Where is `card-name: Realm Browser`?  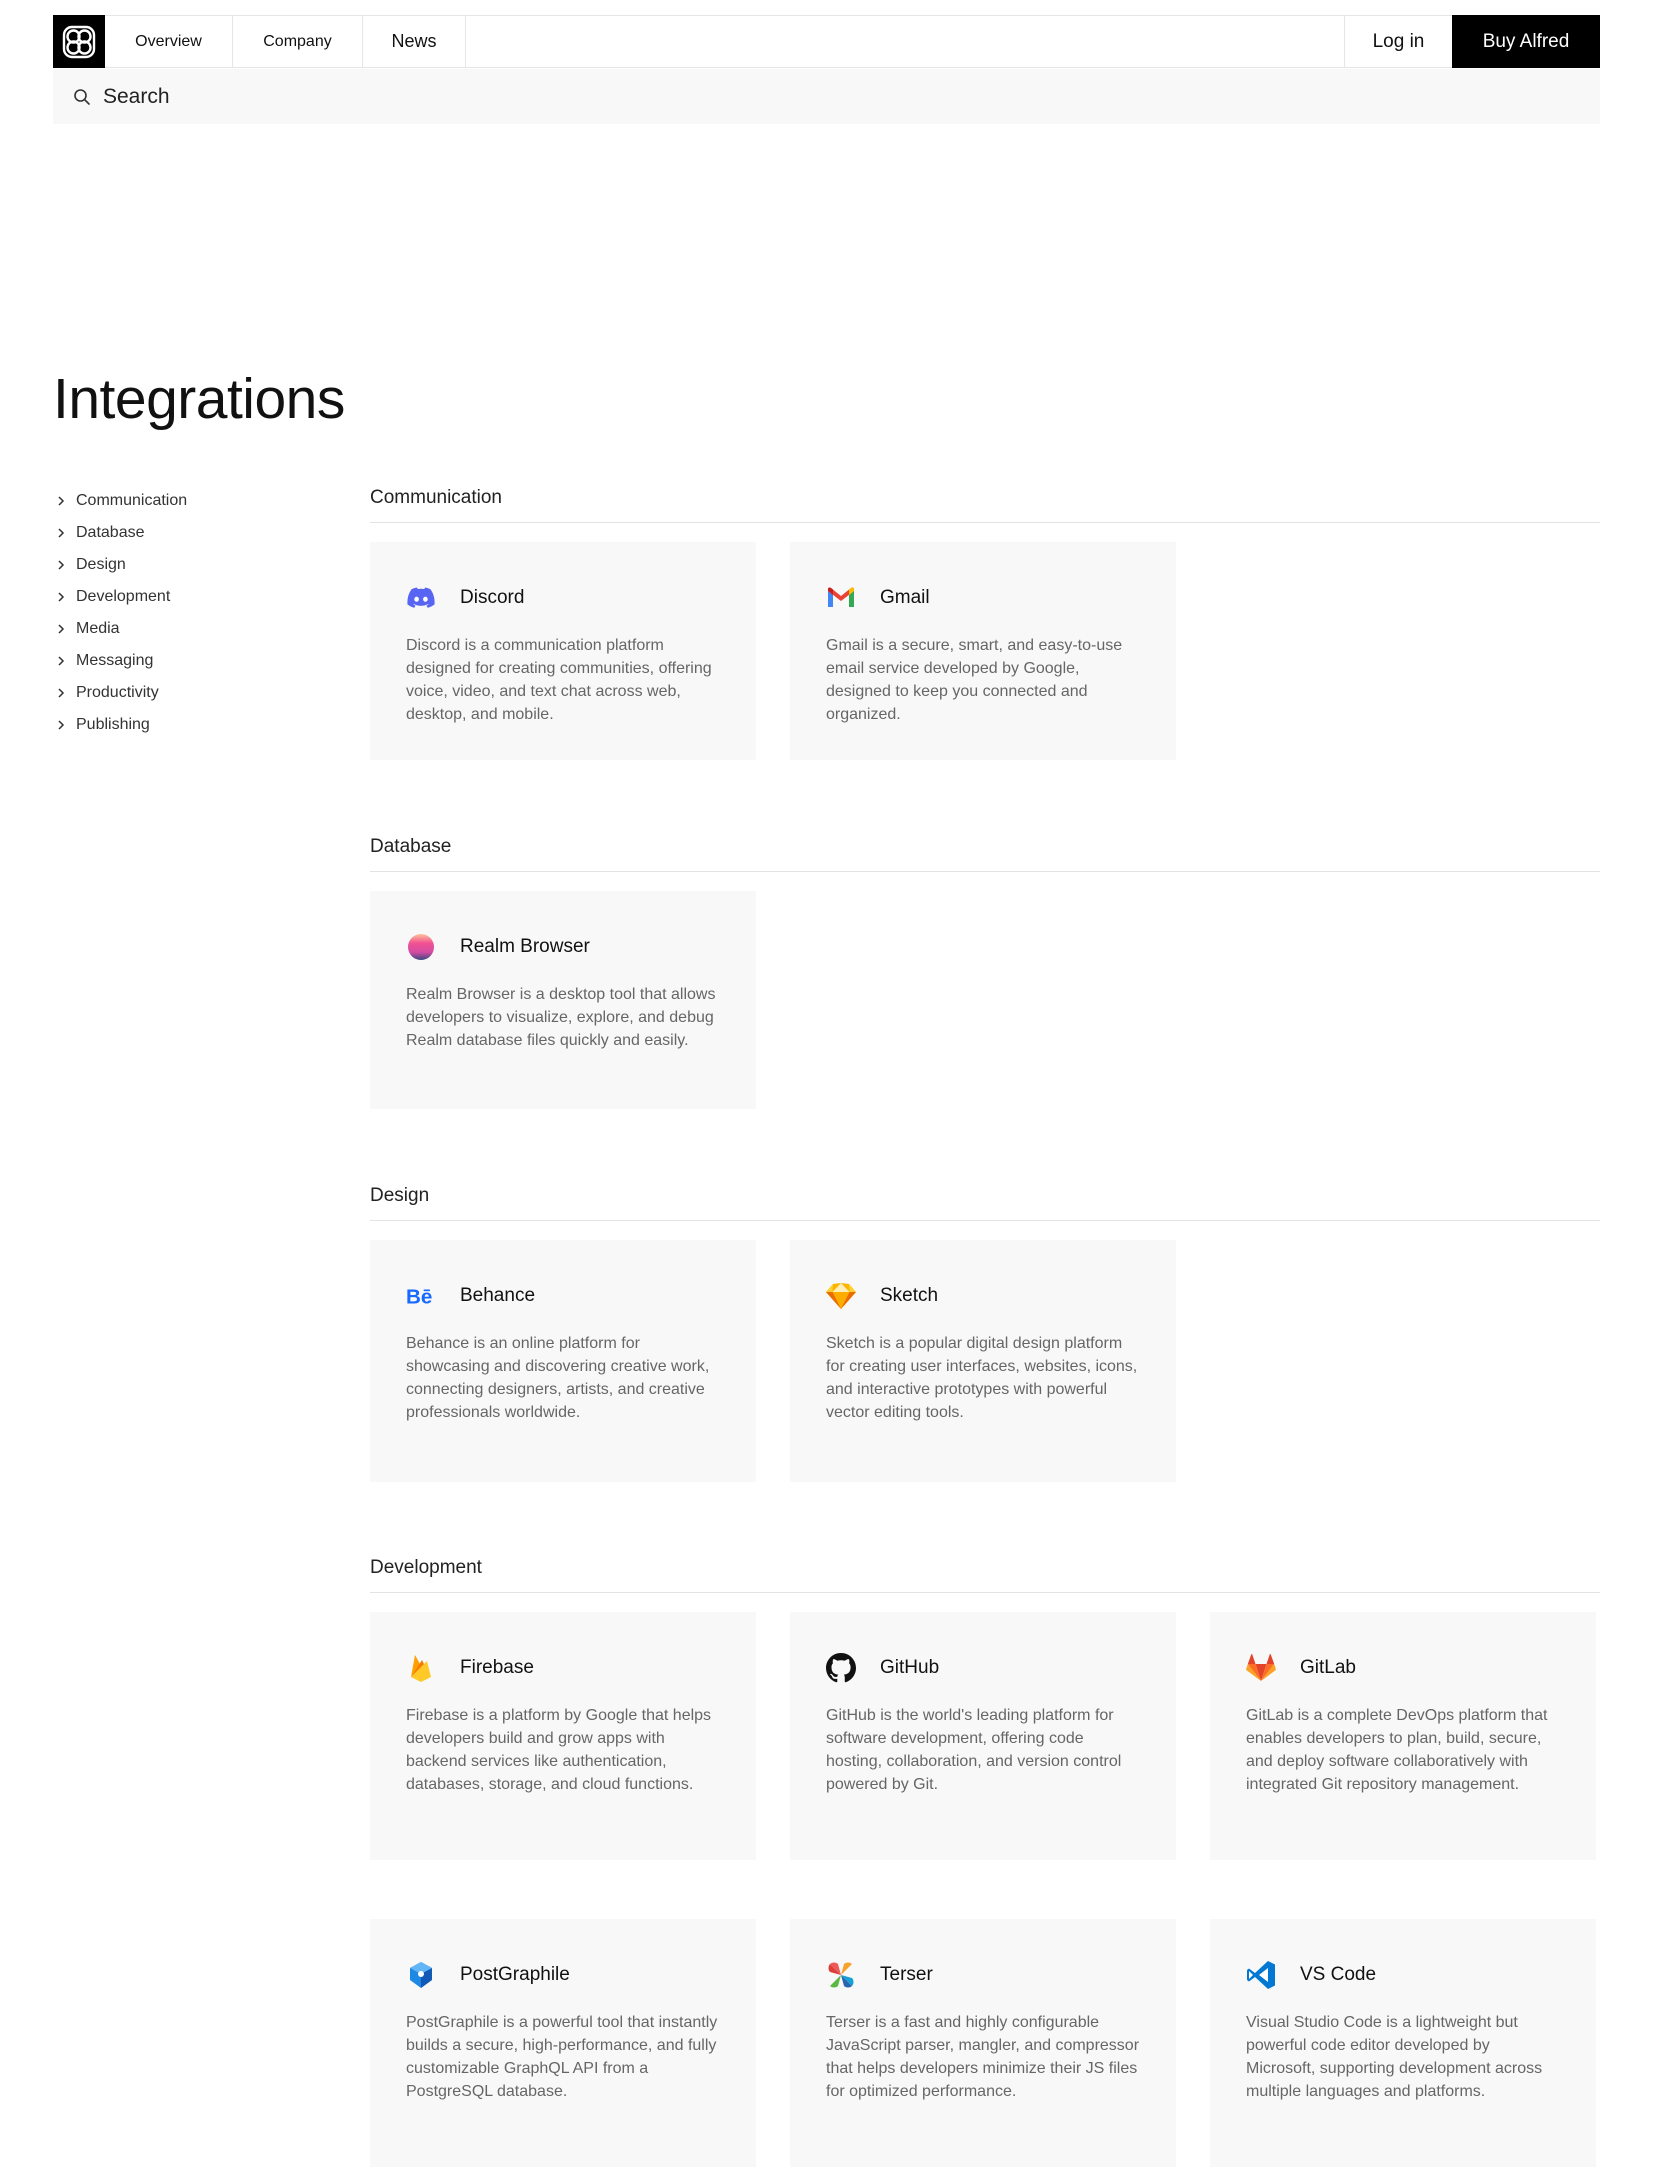 card-name: Realm Browser is located at coordinates (525, 946).